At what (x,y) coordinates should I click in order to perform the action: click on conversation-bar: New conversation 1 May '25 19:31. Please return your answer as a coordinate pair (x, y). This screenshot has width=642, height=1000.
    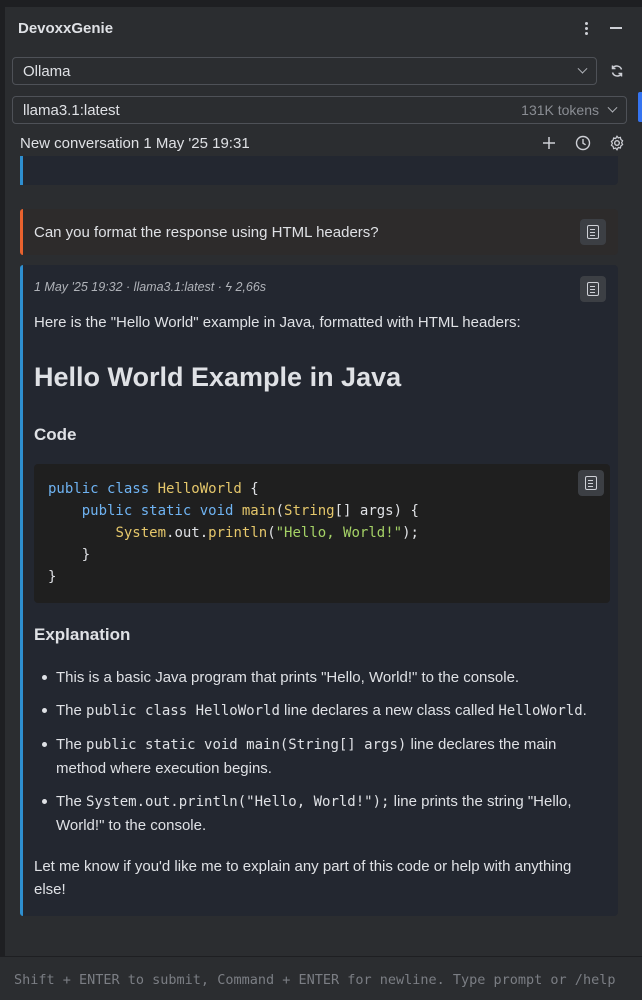
    Looking at the image, I should click on (323, 143).